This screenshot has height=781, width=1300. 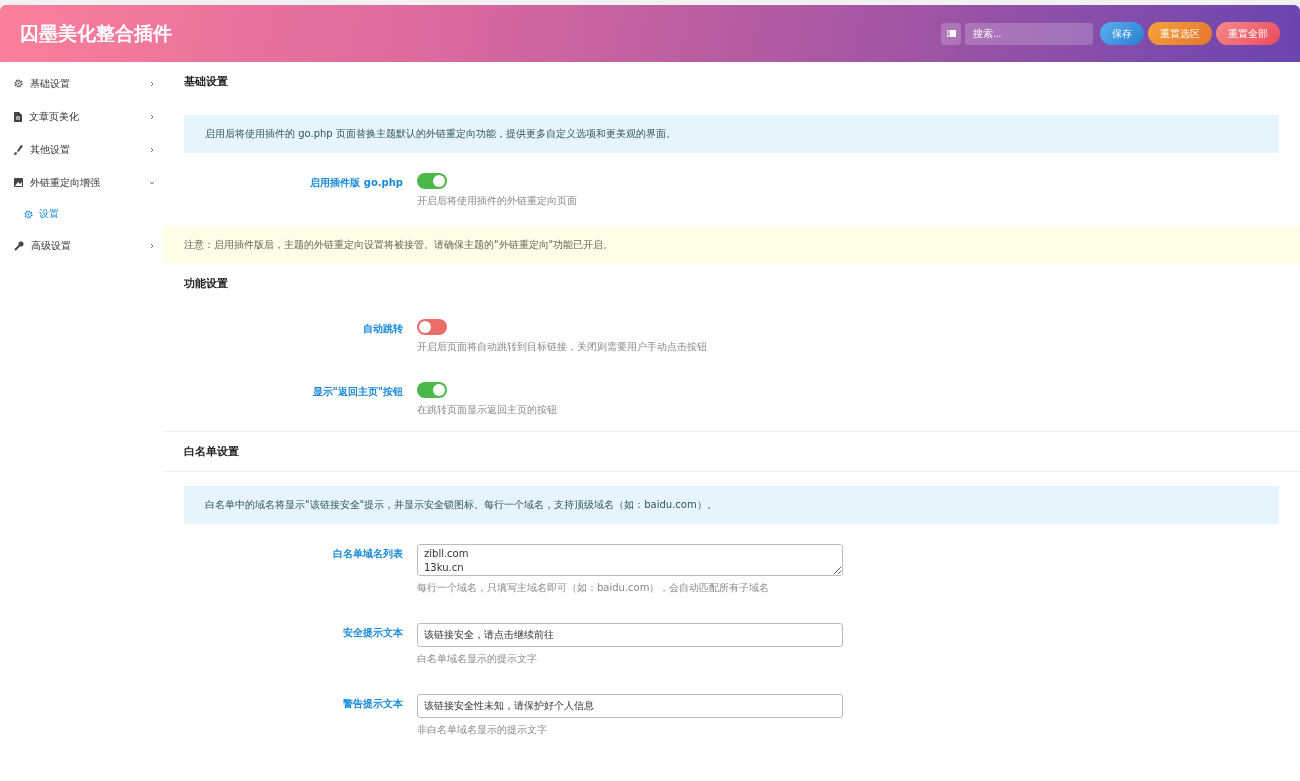 What do you see at coordinates (18, 116) in the screenshot?
I see `document-icon` at bounding box center [18, 116].